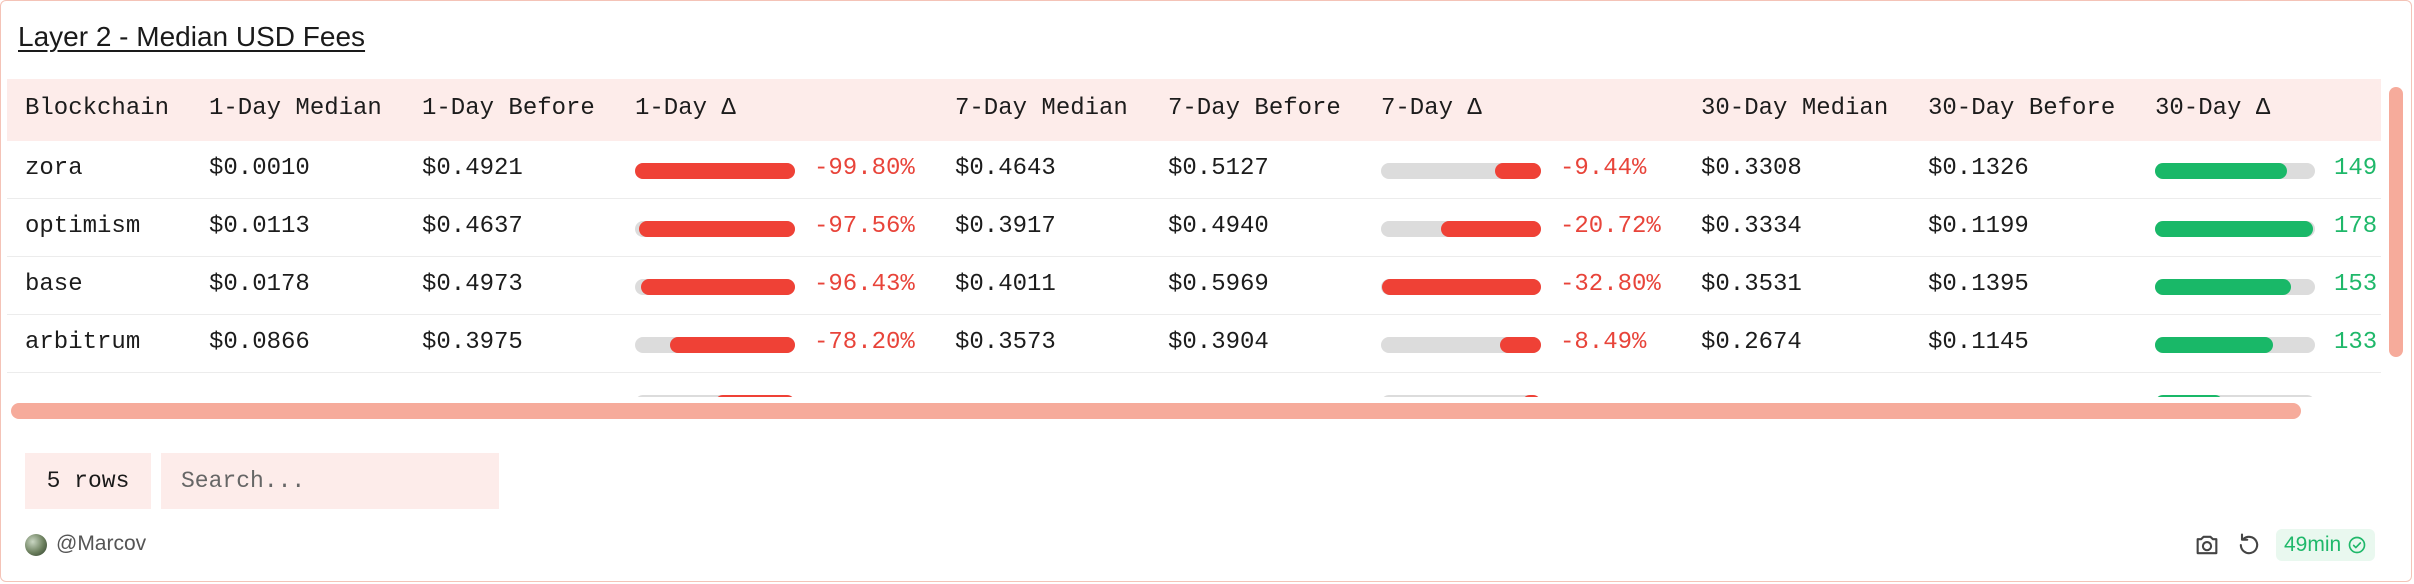  I want to click on cell-chain: arbitrum, so click(83, 342).